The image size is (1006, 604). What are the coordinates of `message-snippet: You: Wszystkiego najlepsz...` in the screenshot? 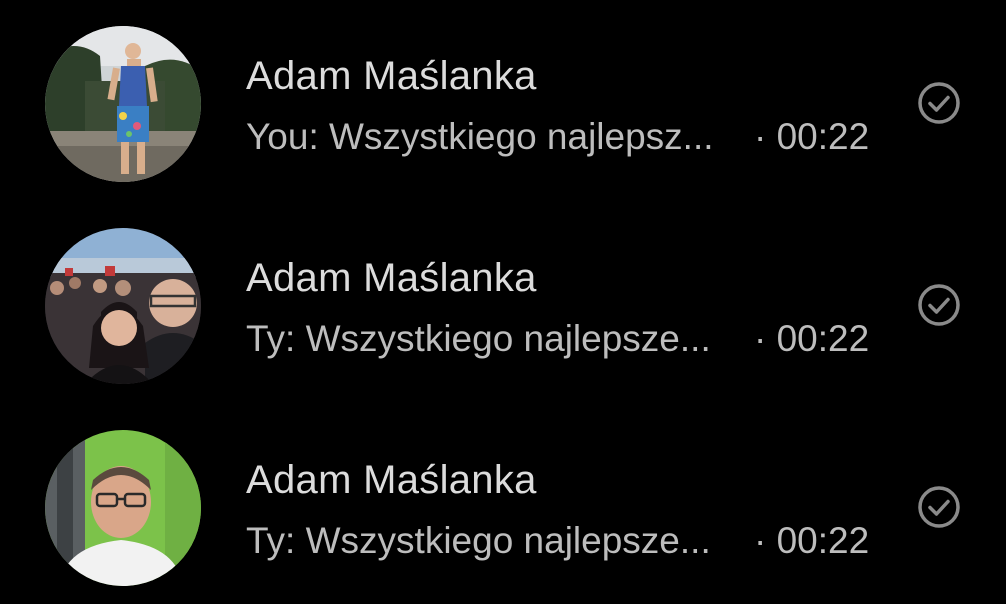 It's located at (480, 136).